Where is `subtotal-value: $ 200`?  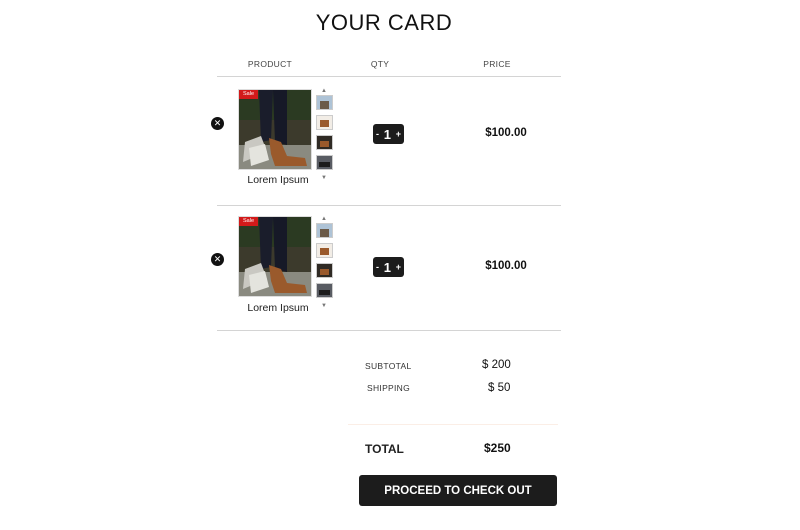
subtotal-value: $ 200 is located at coordinates (496, 365).